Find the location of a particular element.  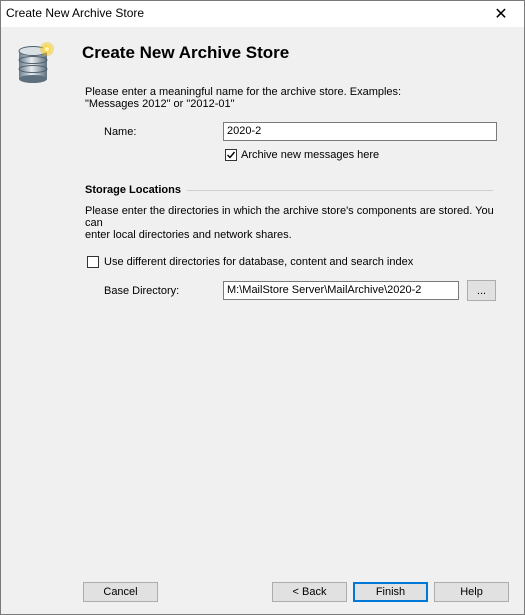

archive-new-messages-checkbox is located at coordinates (231, 155).